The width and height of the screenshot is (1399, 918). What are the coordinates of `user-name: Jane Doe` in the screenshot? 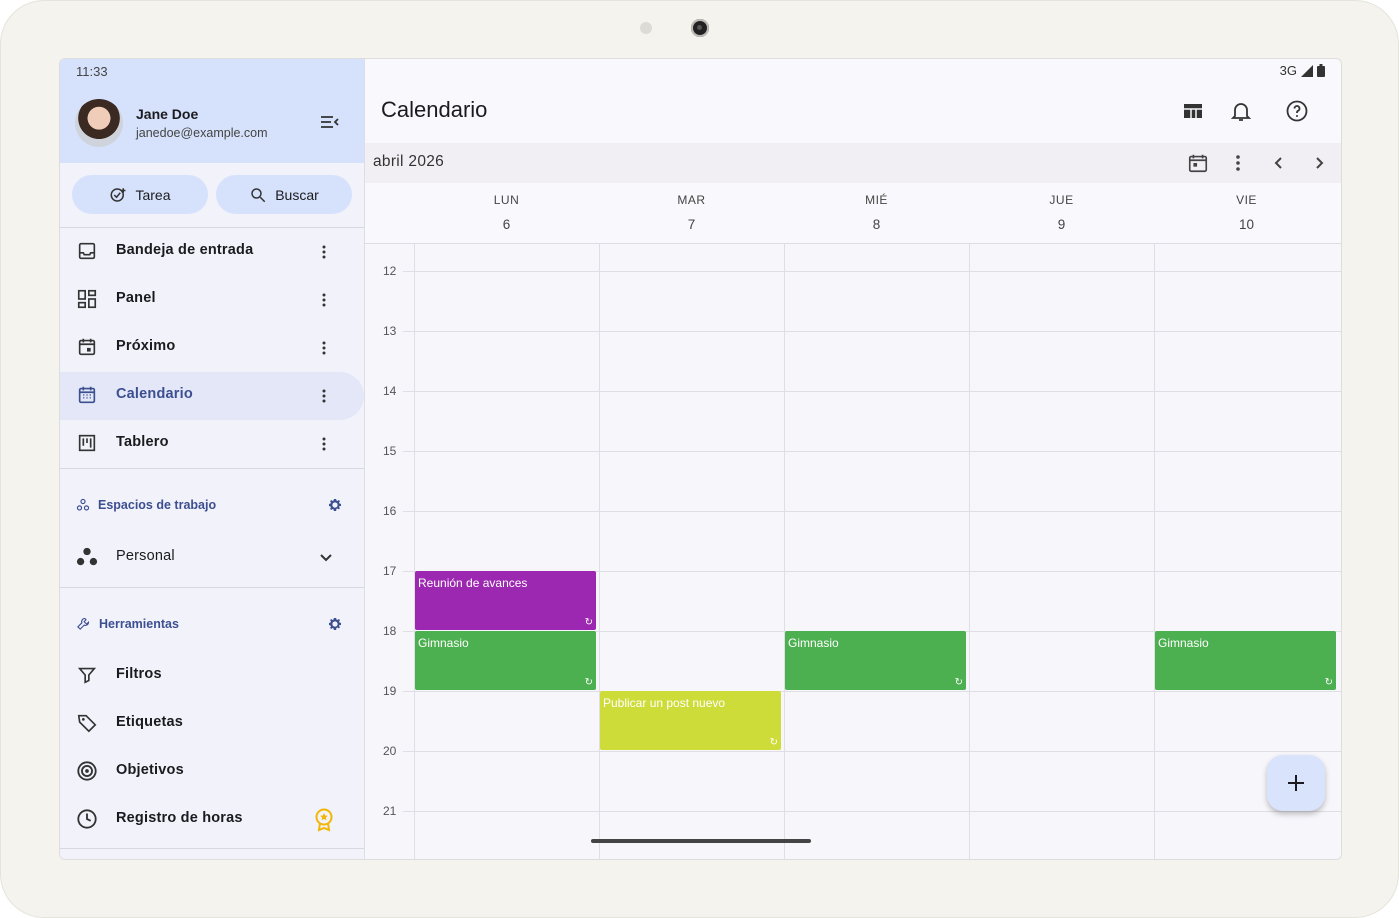 It's located at (167, 114).